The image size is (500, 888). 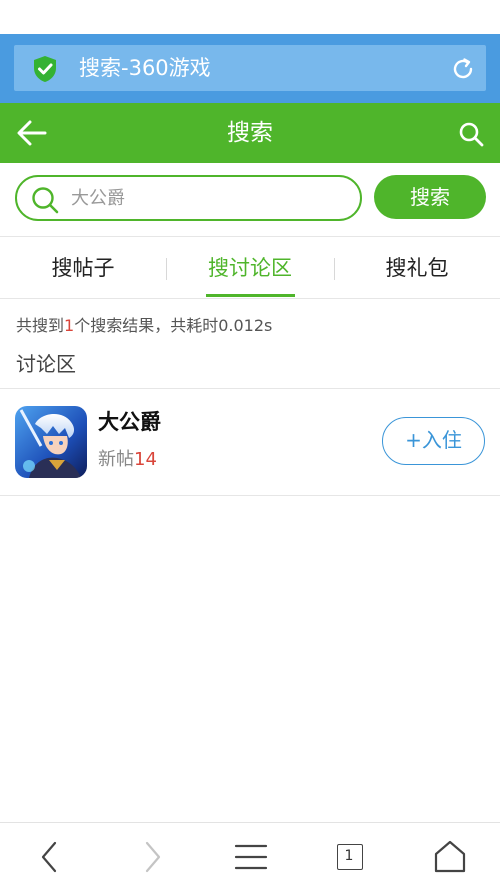 What do you see at coordinates (188, 198) in the screenshot?
I see `search-input: 大公爵` at bounding box center [188, 198].